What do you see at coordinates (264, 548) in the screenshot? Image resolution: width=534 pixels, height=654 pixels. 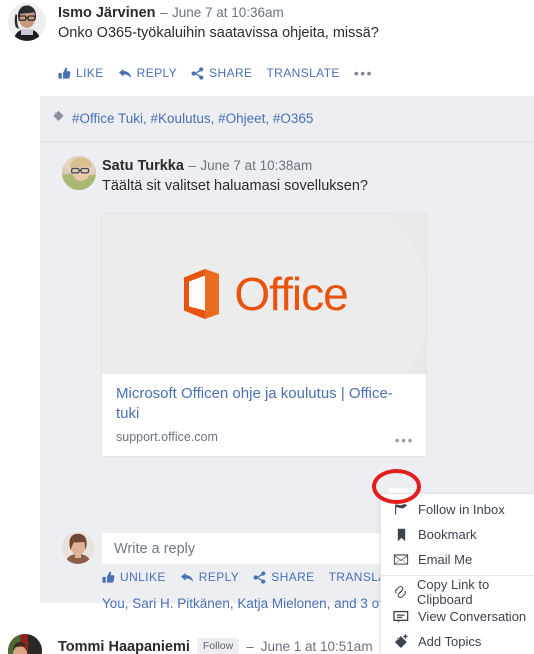 I see `write-a-reply-input: Write a reply` at bounding box center [264, 548].